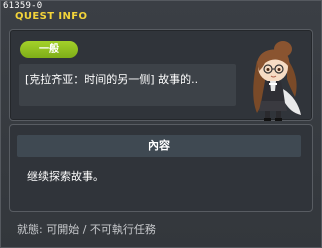 Image resolution: width=322 pixels, height=248 pixels. What do you see at coordinates (112, 79) in the screenshot?
I see `quest-name: [克拉齐亚：时间的另一侧] 故事的..` at bounding box center [112, 79].